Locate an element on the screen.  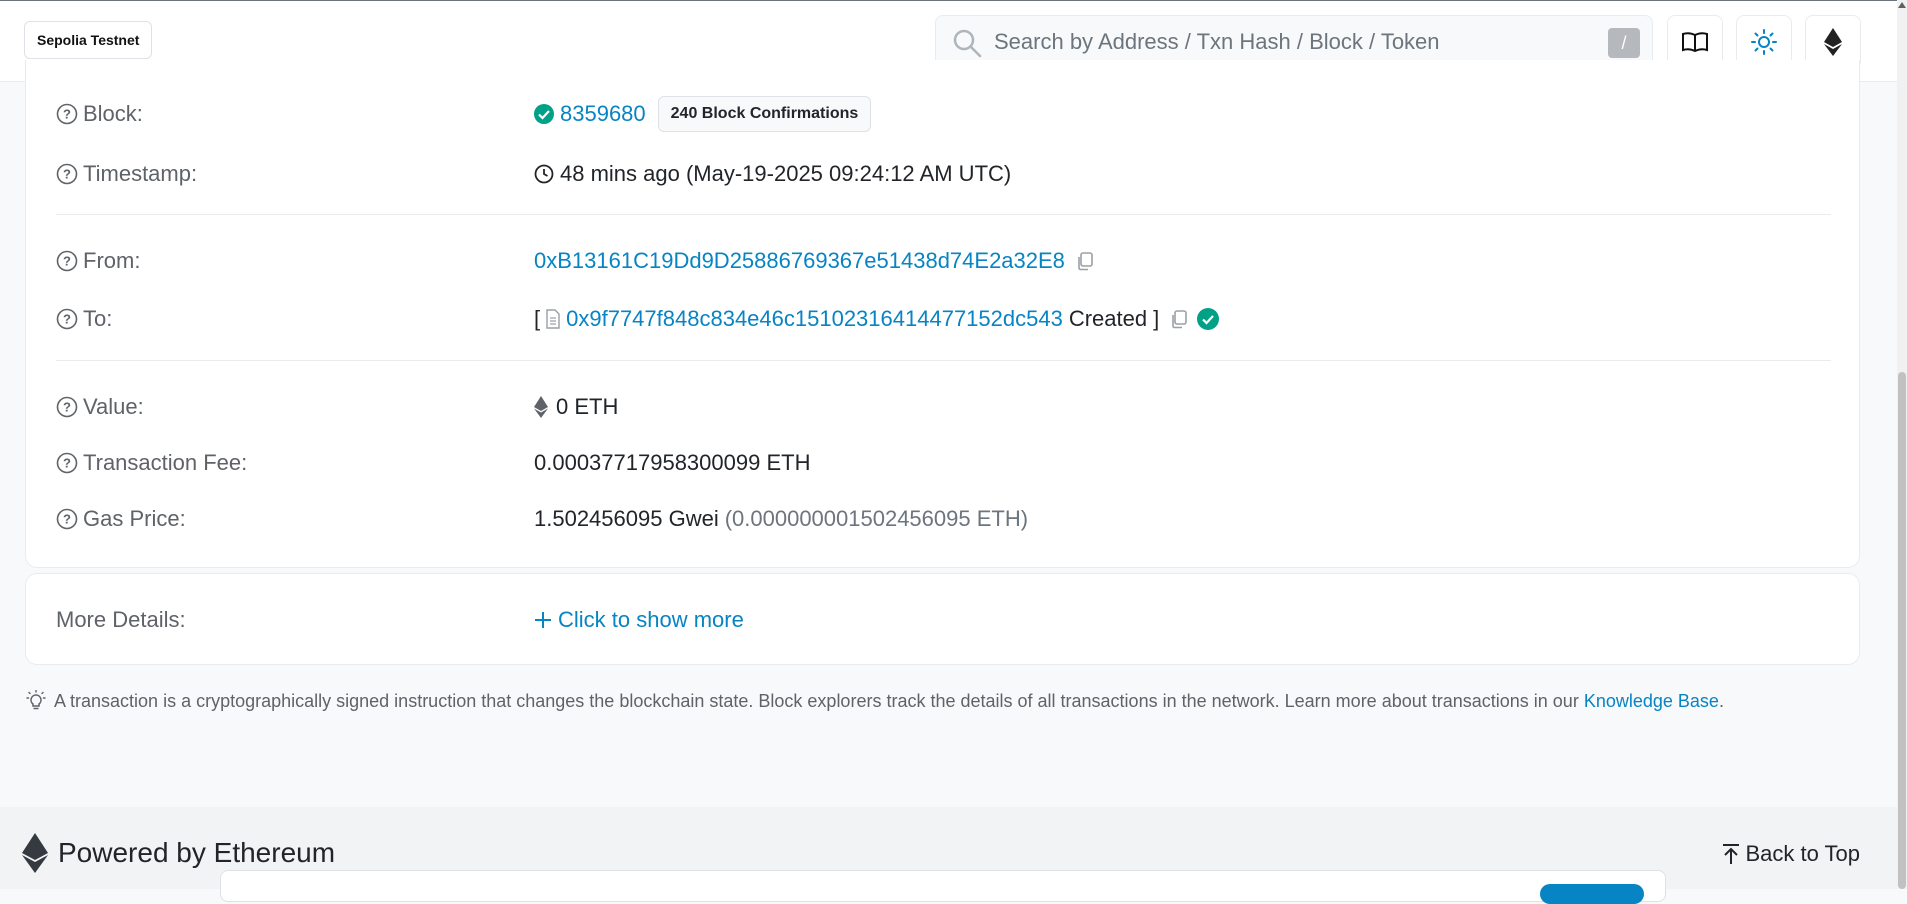
more-details-card: More Details: Click to show more is located at coordinates (942, 619).